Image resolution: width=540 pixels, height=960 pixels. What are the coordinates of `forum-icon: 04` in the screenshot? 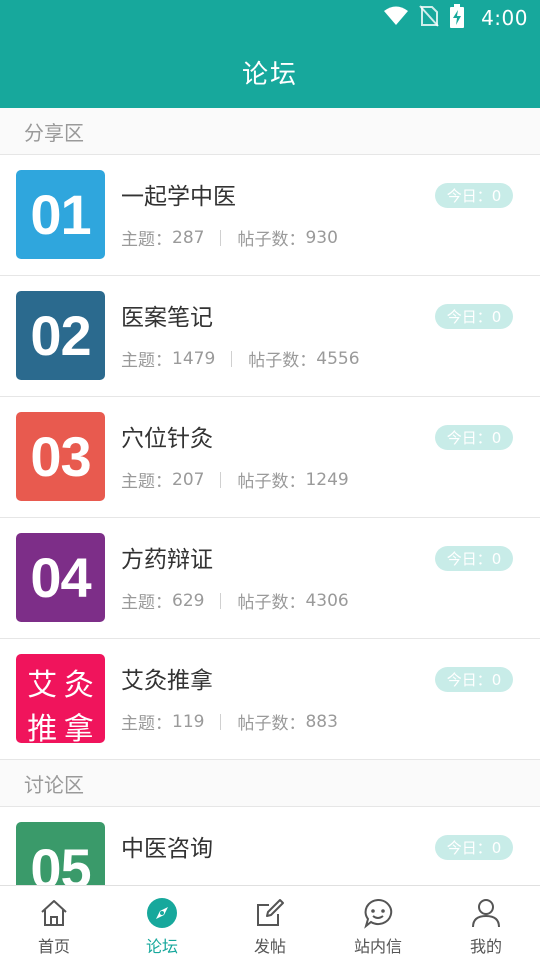 It's located at (60, 577).